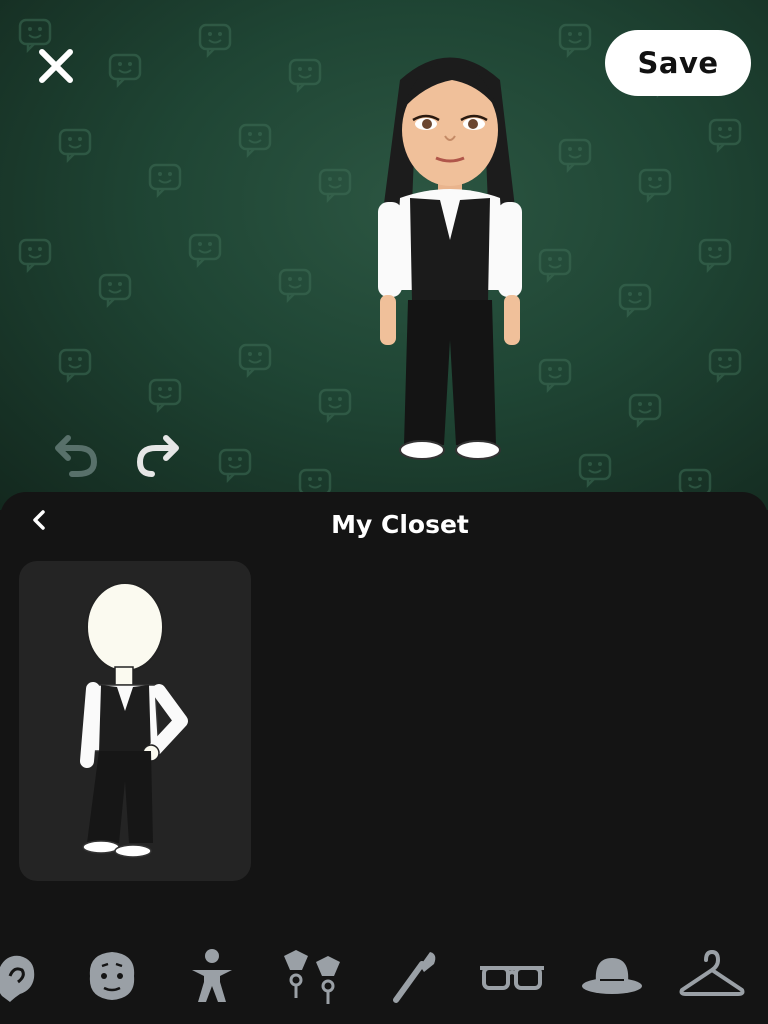  I want to click on outfit-preview, so click(134, 720).